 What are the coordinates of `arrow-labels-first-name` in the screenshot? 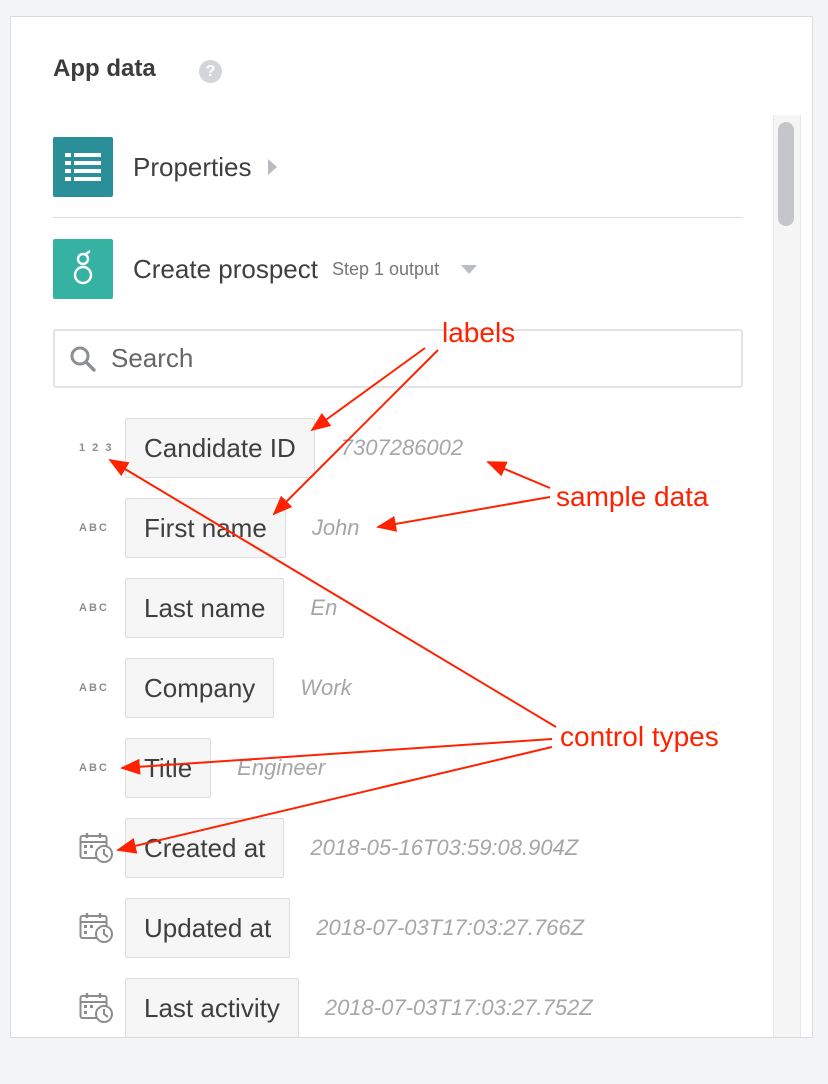 It's located at (355, 432).